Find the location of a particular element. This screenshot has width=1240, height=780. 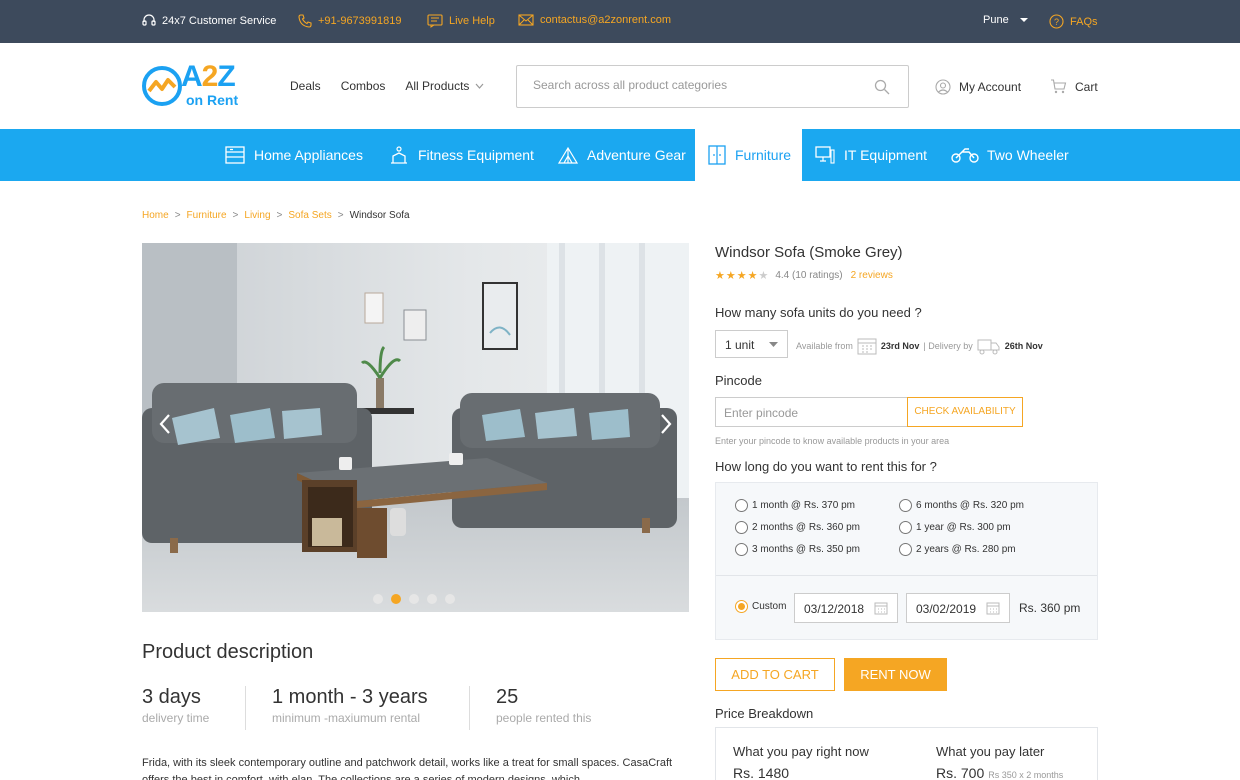

rent-option-2-months: 2 months @ Rs. 360 pm is located at coordinates (797, 527).